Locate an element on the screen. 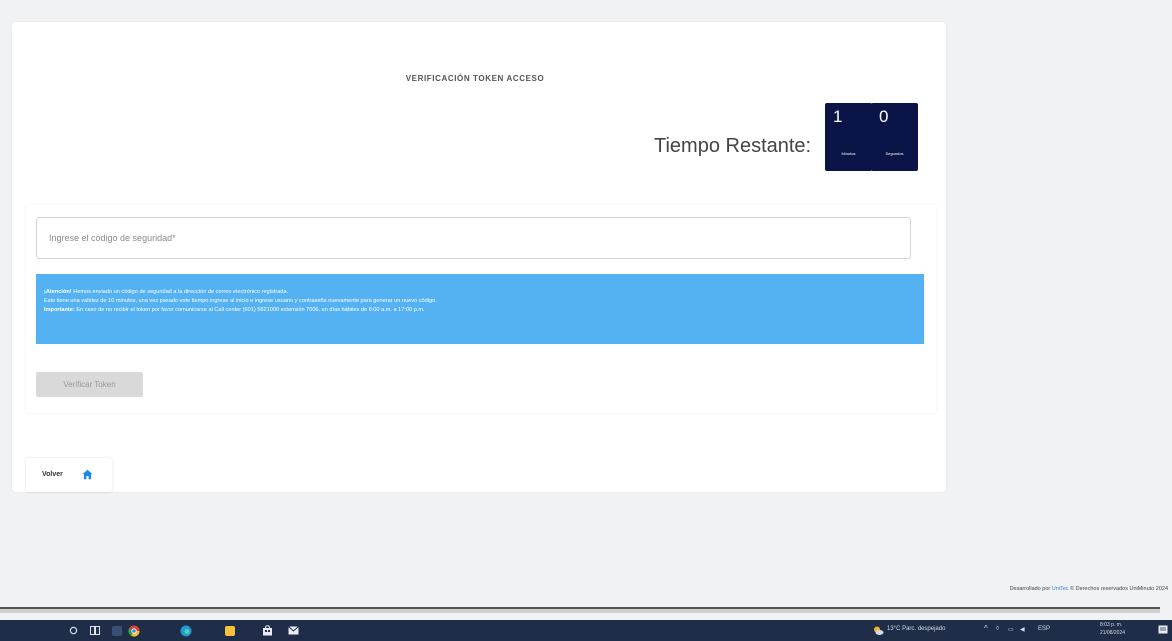 The width and height of the screenshot is (1172, 641). timer-seconds-unit: Segundos is located at coordinates (894, 153).